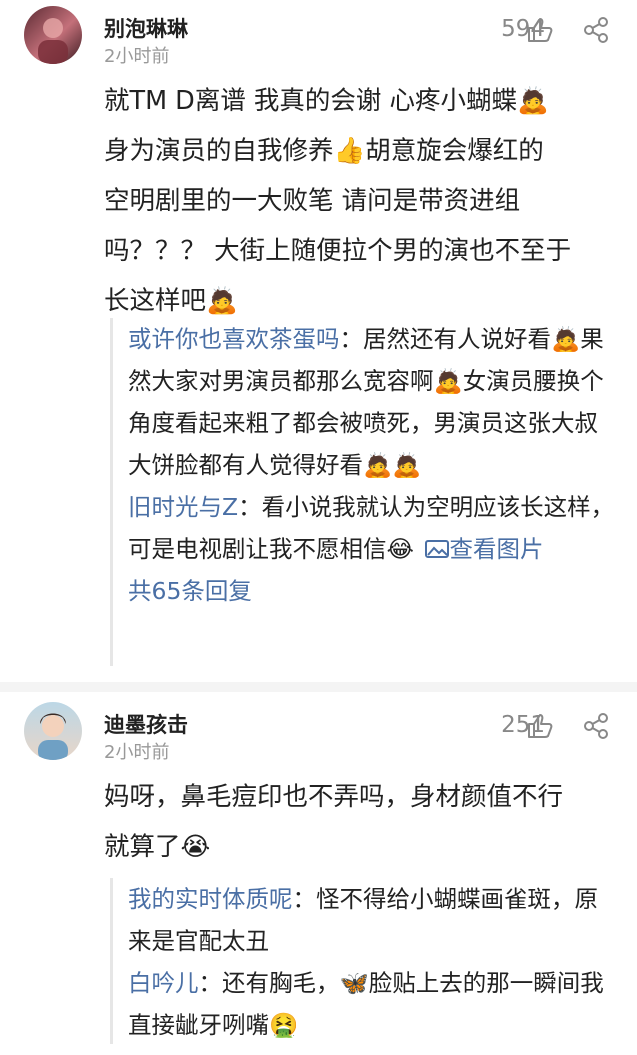  Describe the element at coordinates (437, 549) in the screenshot. I see `image-icon` at that location.